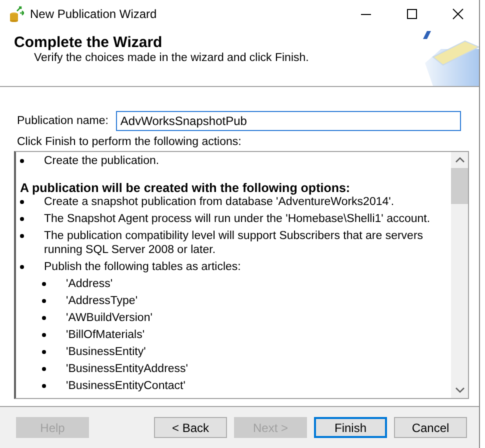  What do you see at coordinates (62, 121) in the screenshot?
I see `publication-name-label: Publication name:` at bounding box center [62, 121].